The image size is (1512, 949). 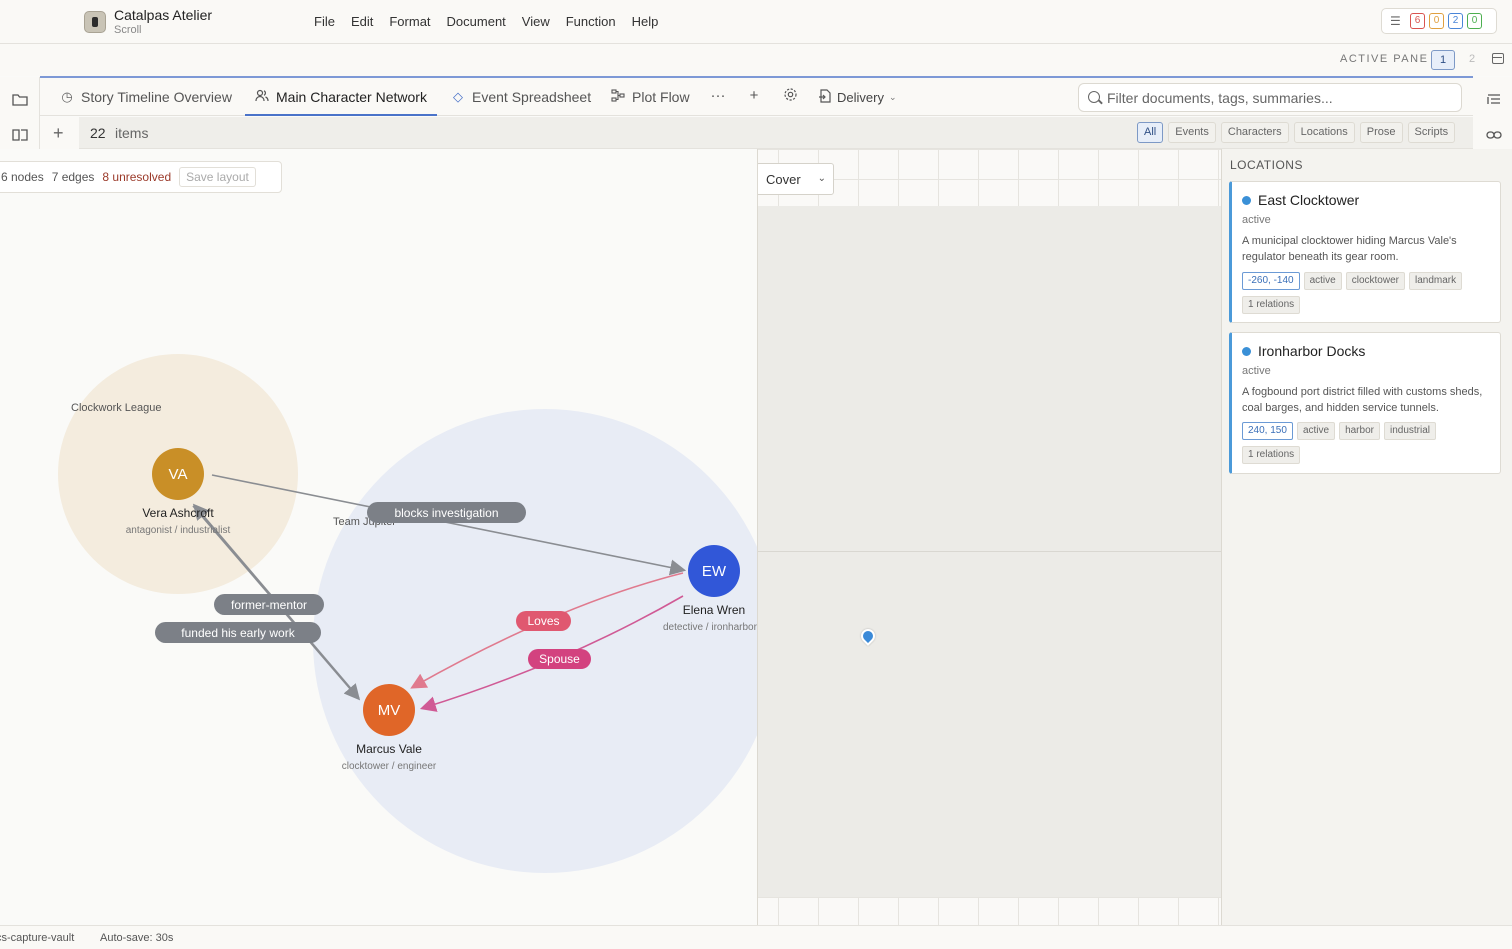 I want to click on location-tag: landmark, so click(x=1435, y=281).